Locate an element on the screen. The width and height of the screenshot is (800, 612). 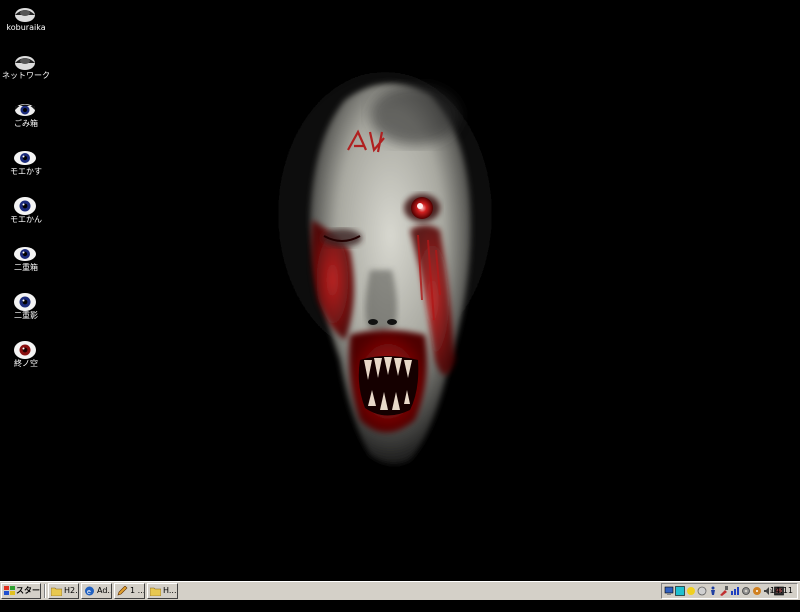
desktop-icon-nijukage: 二重影 is located at coordinates (26, 308).